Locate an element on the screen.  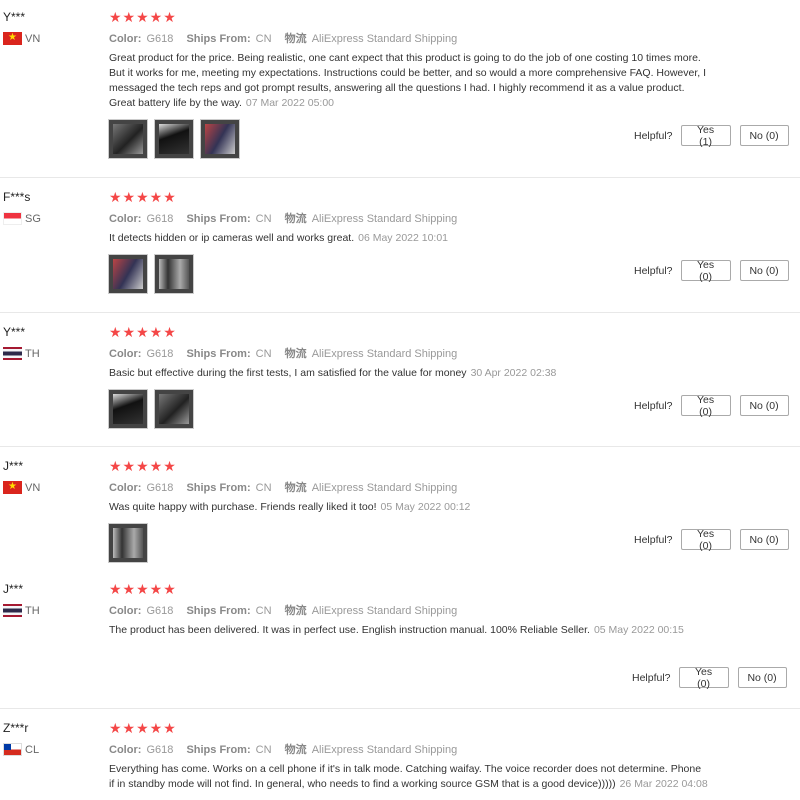
singapore-flag-icon is located at coordinates (12, 218).